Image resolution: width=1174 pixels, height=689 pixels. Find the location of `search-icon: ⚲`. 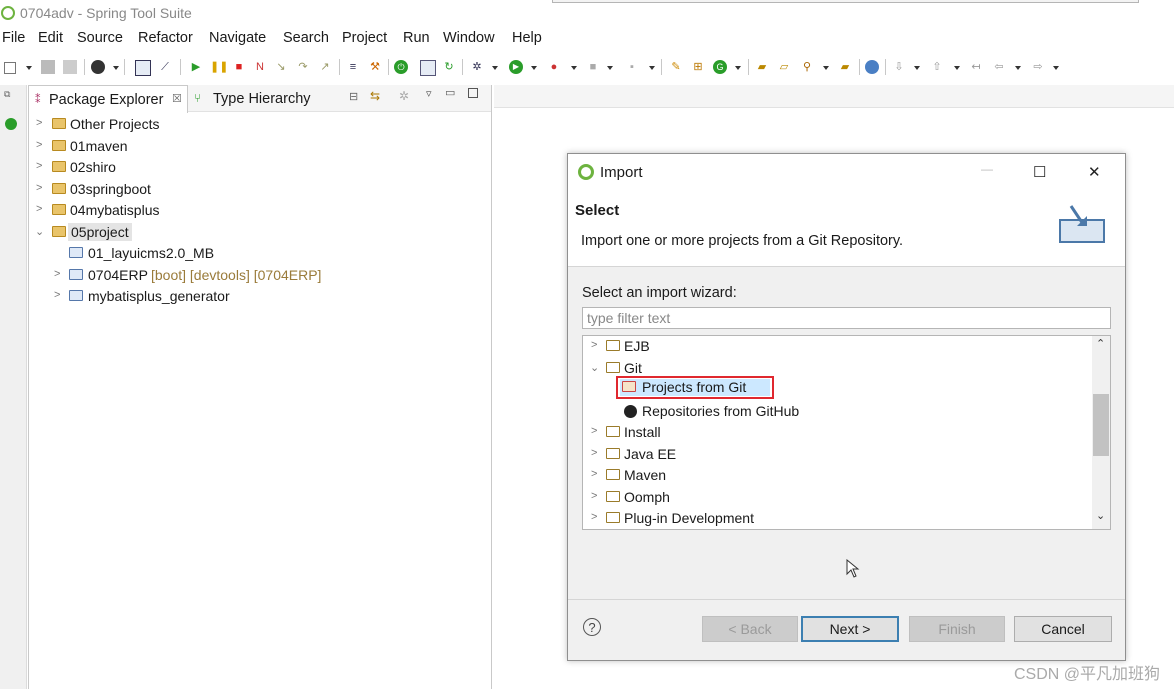

search-icon: ⚲ is located at coordinates (807, 67).